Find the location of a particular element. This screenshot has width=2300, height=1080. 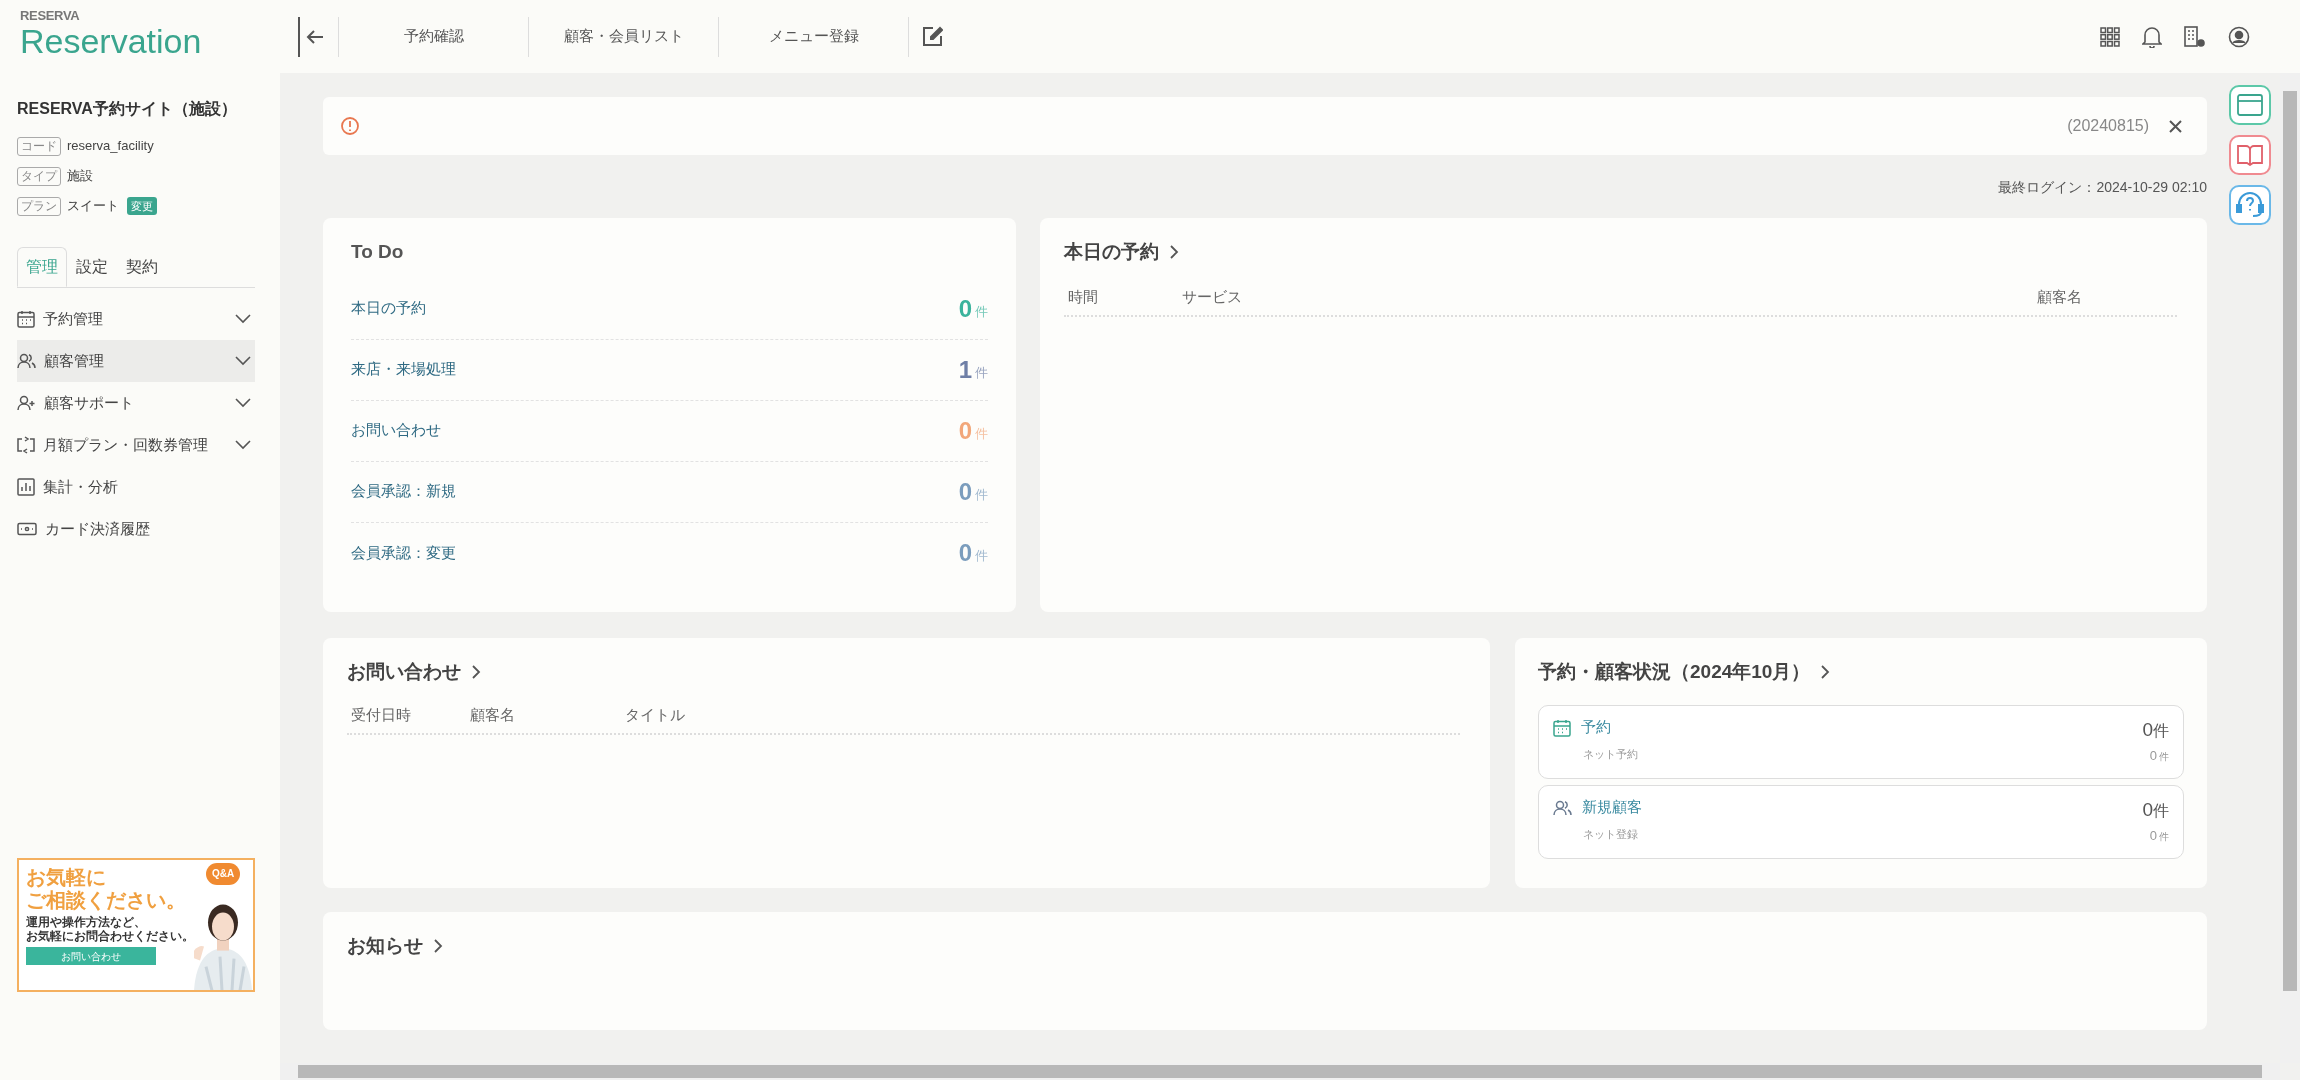

sidebar-menu-item: 月額プラン・回数券管理 is located at coordinates (136, 445).